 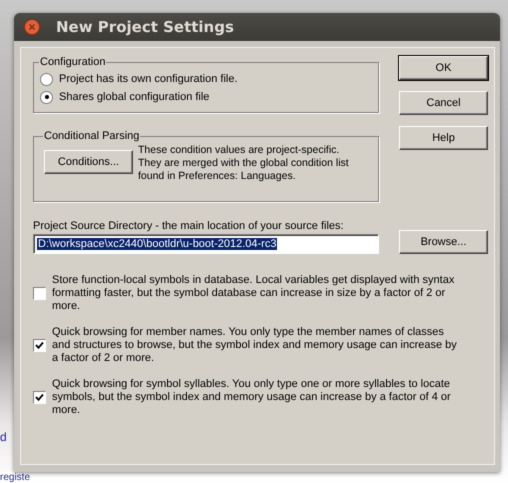 I want to click on group-title: Configuration, so click(x=72, y=62).